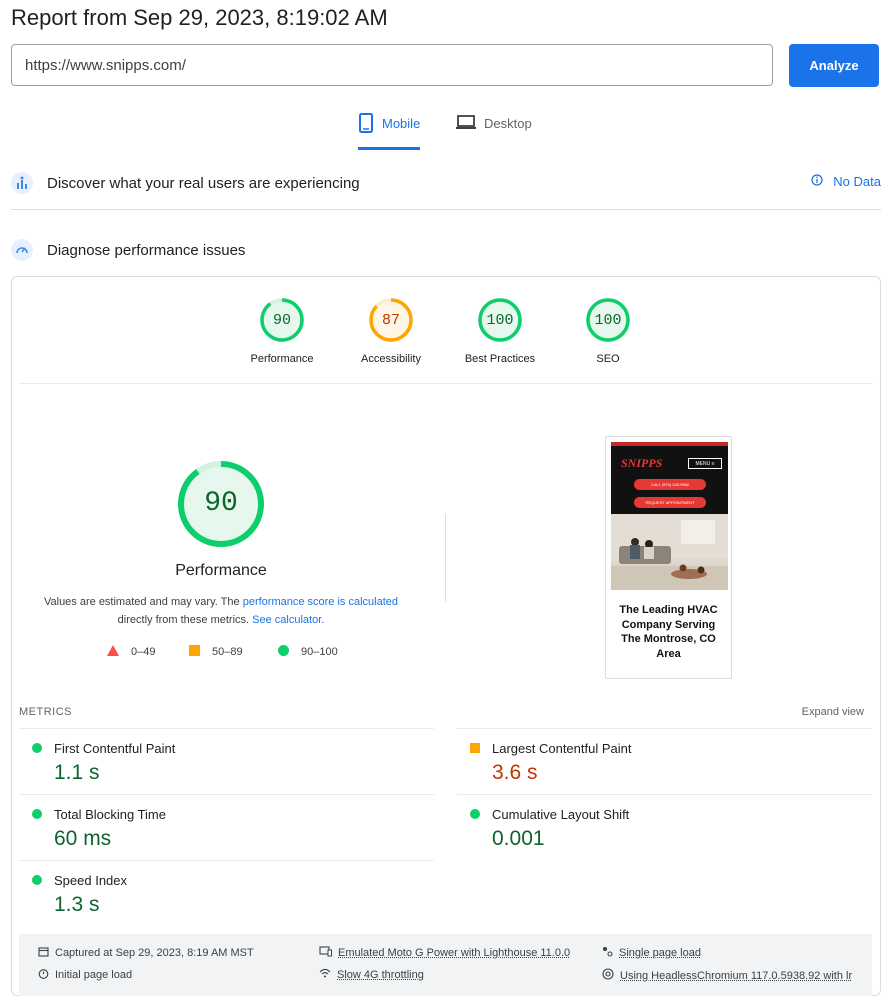 This screenshot has height=1000, width=892. I want to click on phone-icon, so click(366, 123).